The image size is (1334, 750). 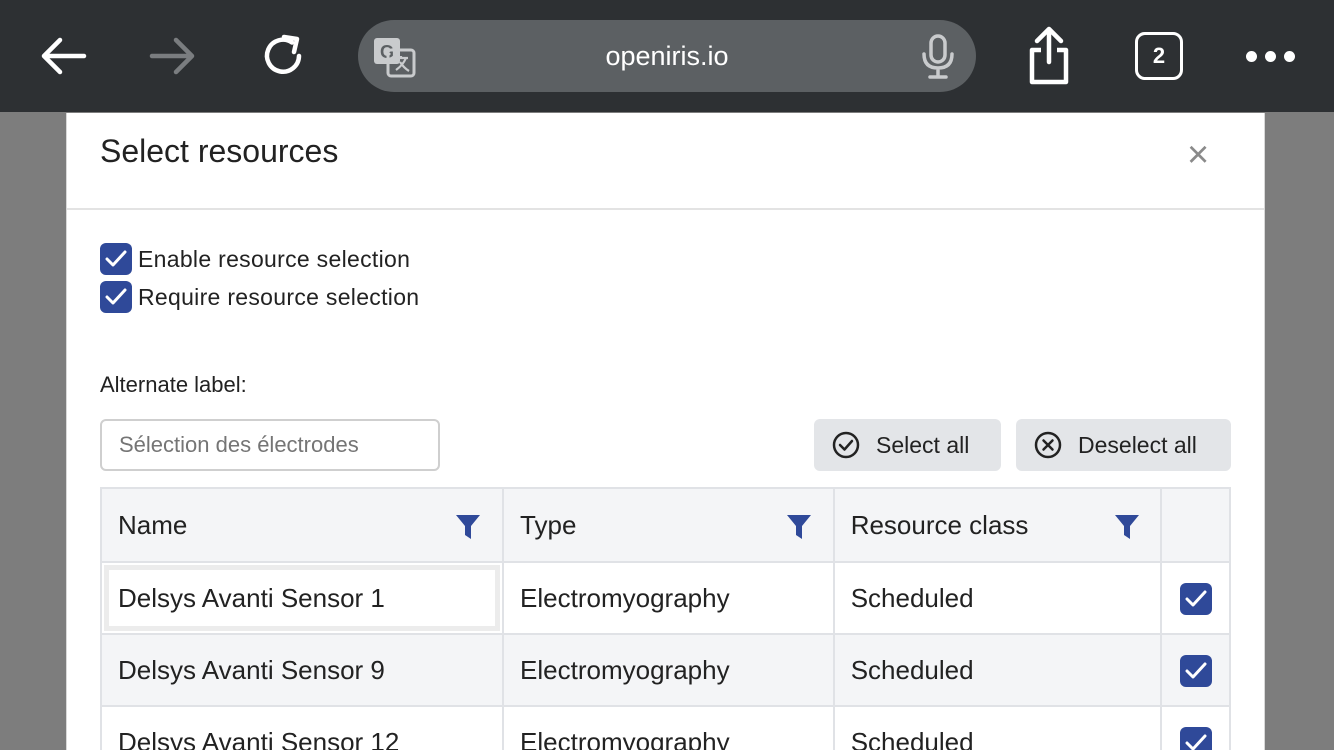 I want to click on modal-title: Select resources, so click(x=219, y=151).